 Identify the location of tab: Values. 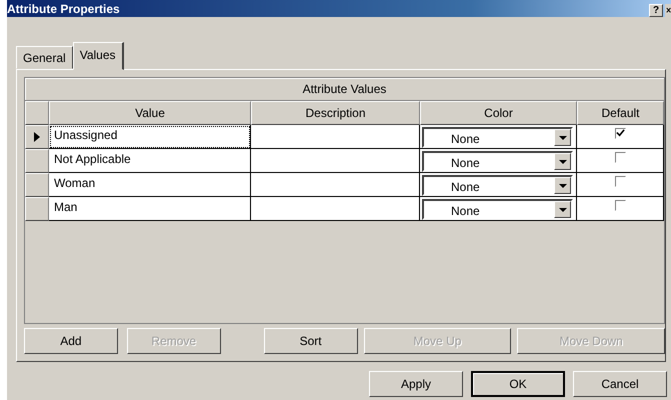
(98, 56).